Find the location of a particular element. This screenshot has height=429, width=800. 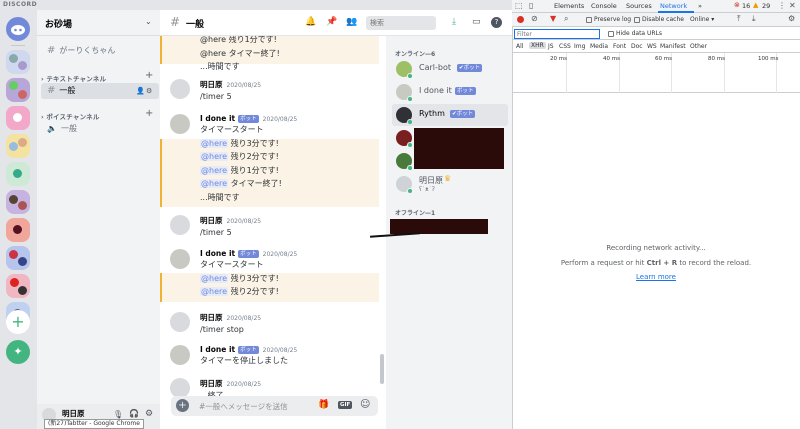

error-count: 16 is located at coordinates (746, 6).